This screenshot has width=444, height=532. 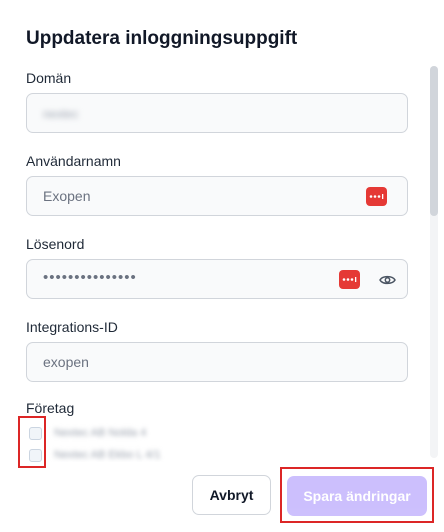 I want to click on domain-label: Domän, so click(x=49, y=78).